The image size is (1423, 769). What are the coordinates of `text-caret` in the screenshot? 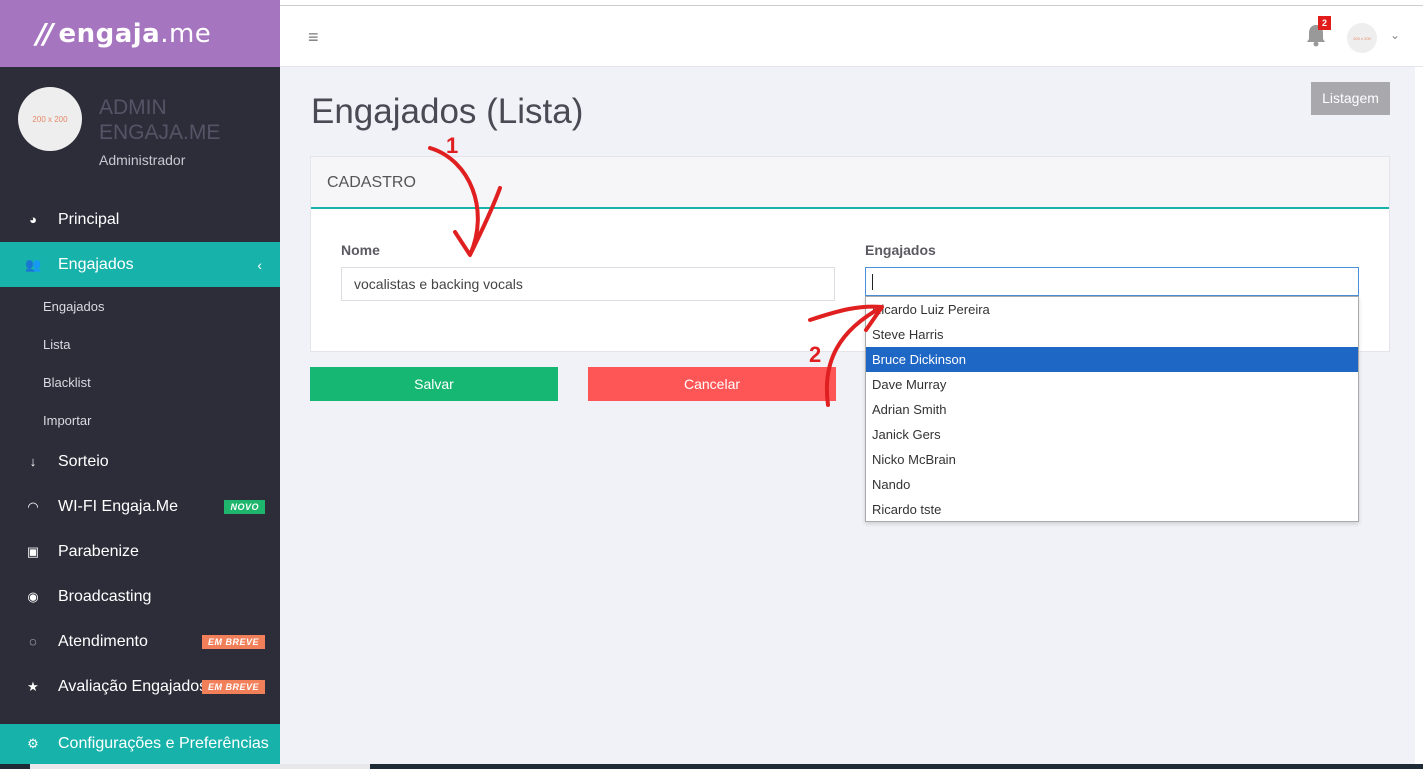 It's located at (872, 282).